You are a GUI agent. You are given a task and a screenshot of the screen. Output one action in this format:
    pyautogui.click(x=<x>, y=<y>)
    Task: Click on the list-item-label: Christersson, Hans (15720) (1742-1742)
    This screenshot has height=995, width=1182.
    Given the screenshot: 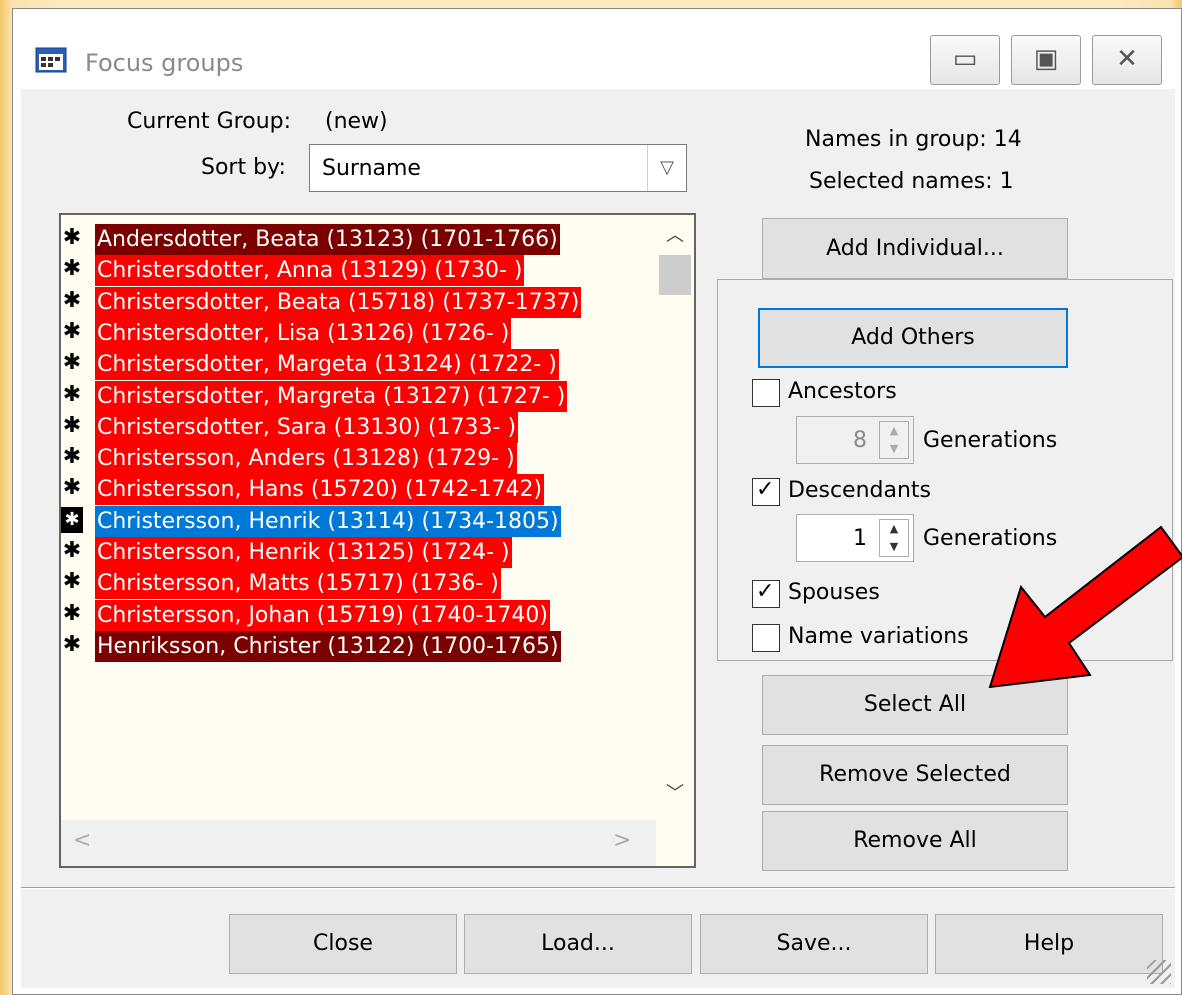 What is the action you would take?
    pyautogui.click(x=320, y=490)
    